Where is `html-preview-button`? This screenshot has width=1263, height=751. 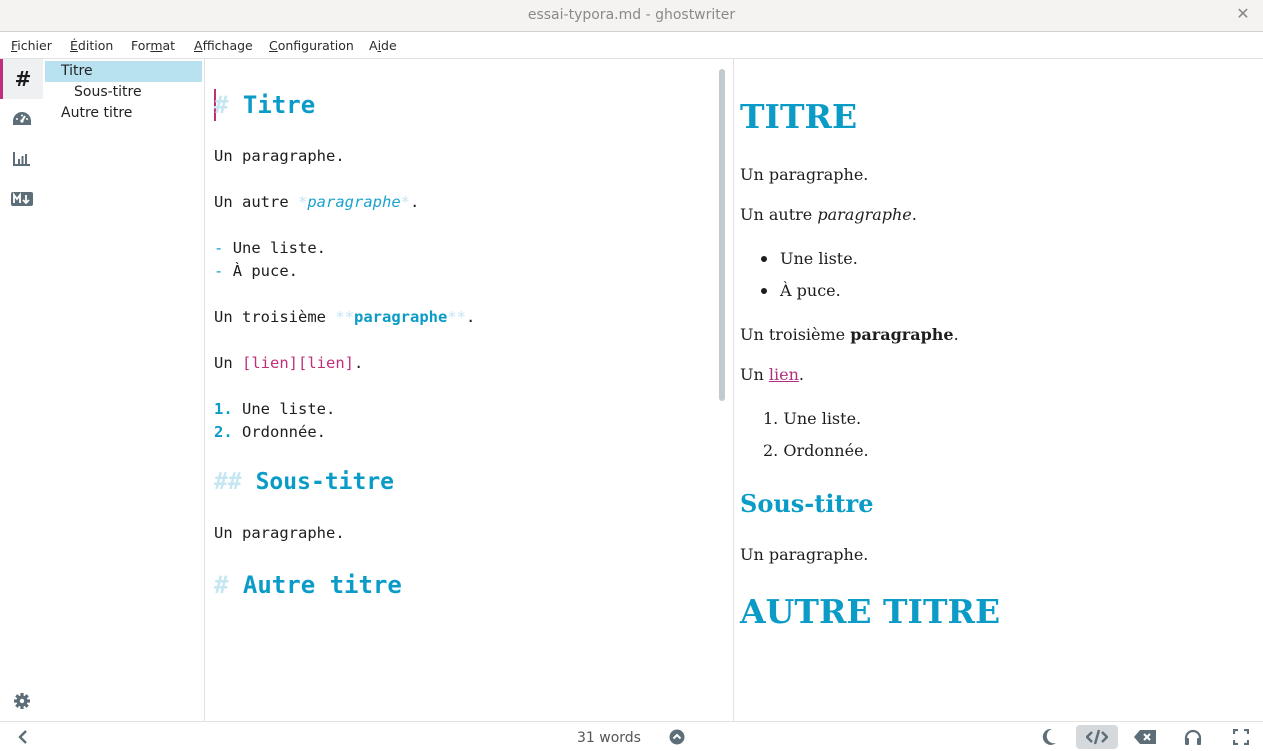 html-preview-button is located at coordinates (1097, 737).